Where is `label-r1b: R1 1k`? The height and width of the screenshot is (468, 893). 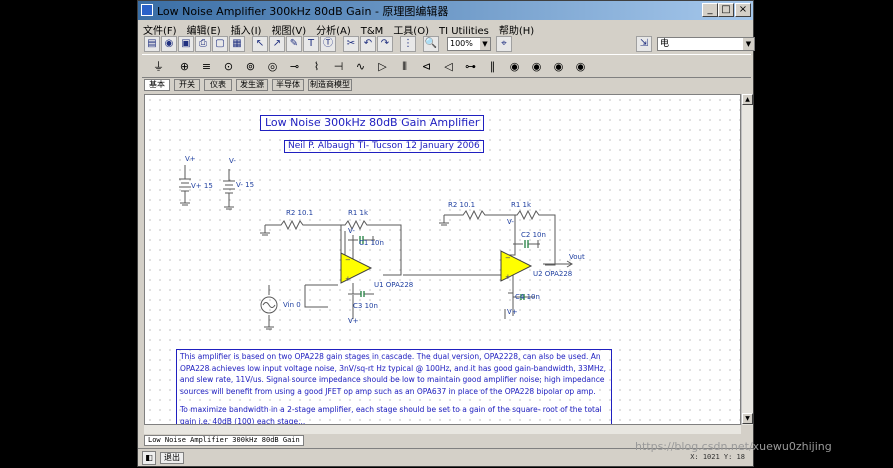 label-r1b: R1 1k is located at coordinates (521, 205).